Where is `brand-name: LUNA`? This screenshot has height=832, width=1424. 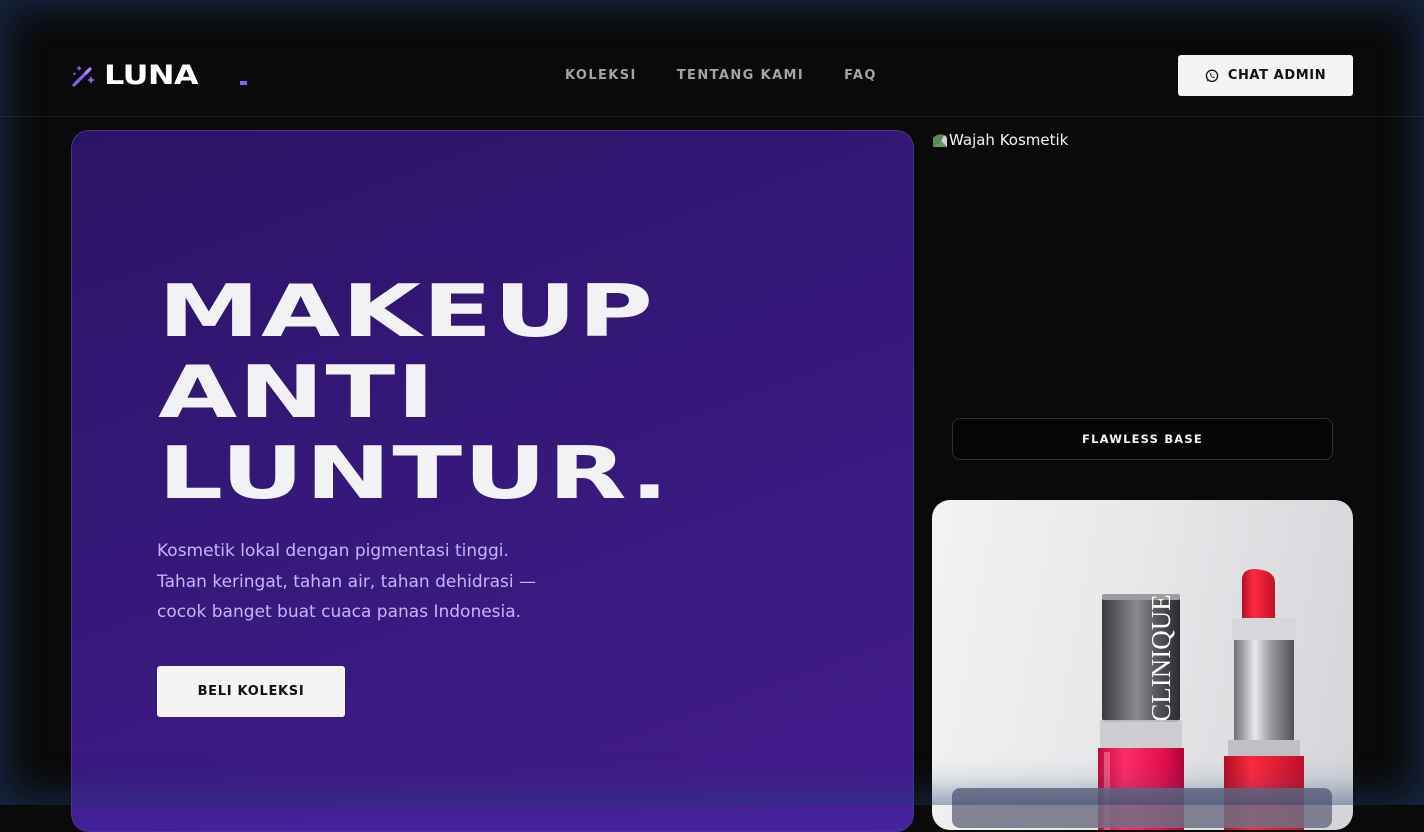 brand-name: LUNA is located at coordinates (151, 75).